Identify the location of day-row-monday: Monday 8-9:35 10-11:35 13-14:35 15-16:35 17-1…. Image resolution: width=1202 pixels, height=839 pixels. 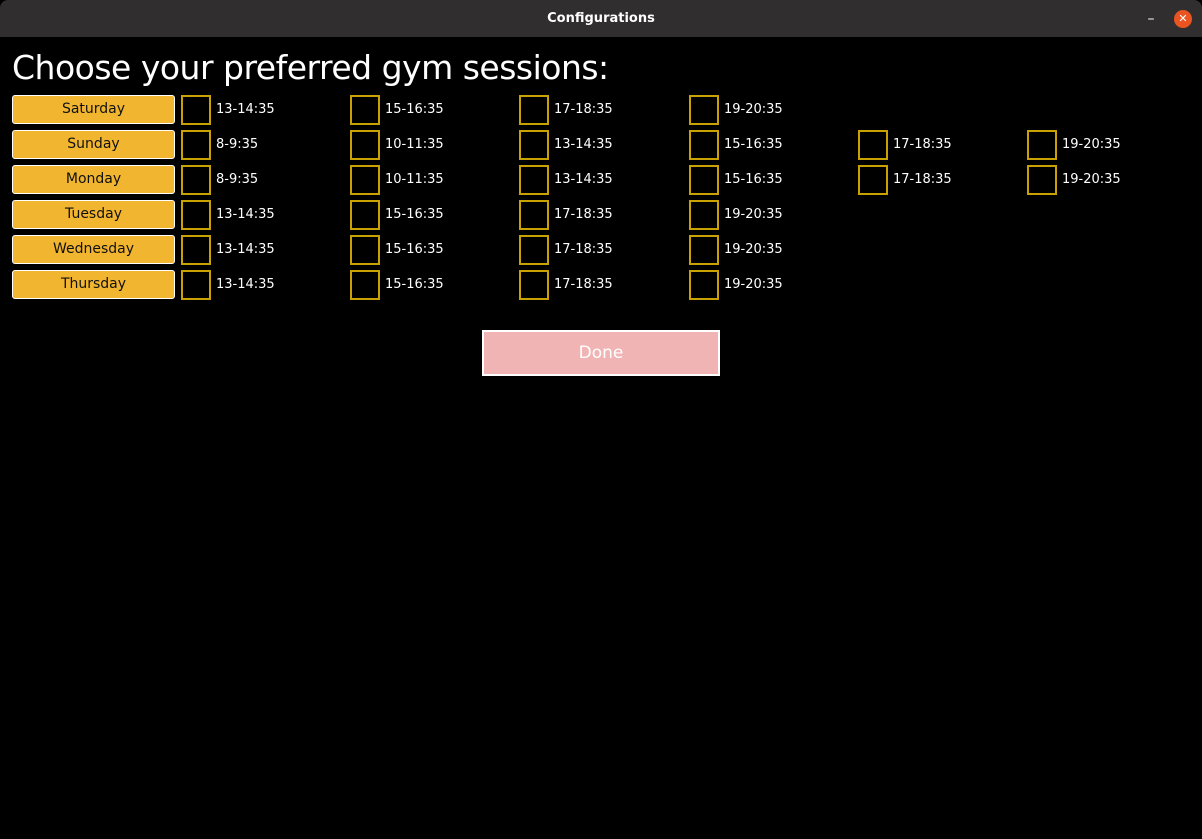
(601, 180).